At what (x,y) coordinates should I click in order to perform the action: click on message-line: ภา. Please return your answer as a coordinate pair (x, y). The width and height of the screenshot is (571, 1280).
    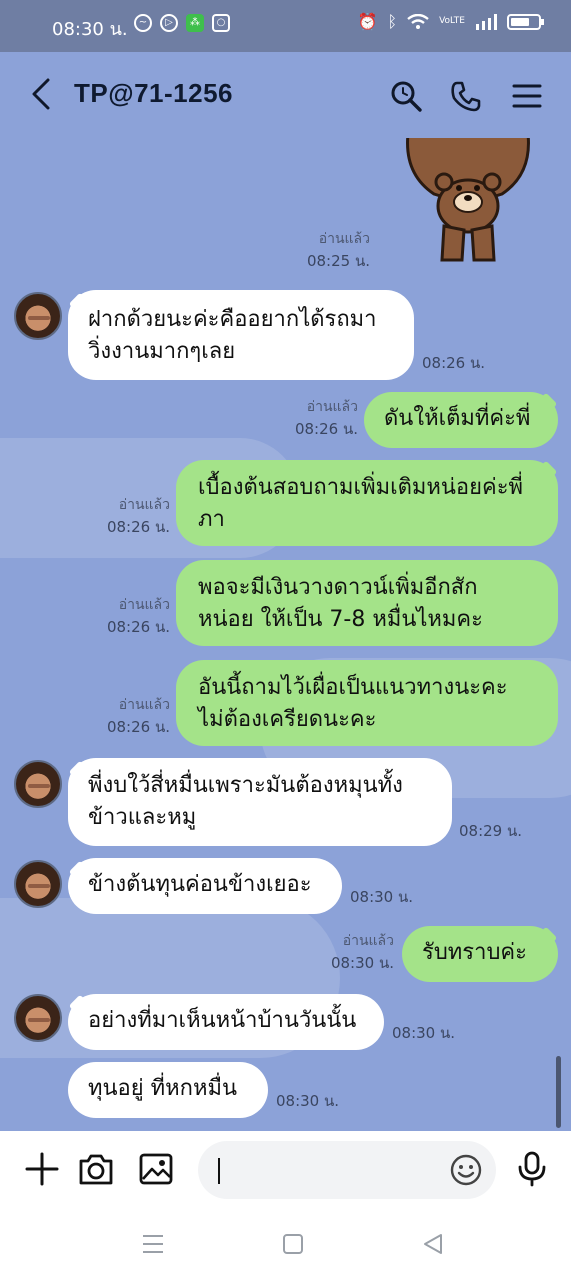
    Looking at the image, I should click on (211, 519).